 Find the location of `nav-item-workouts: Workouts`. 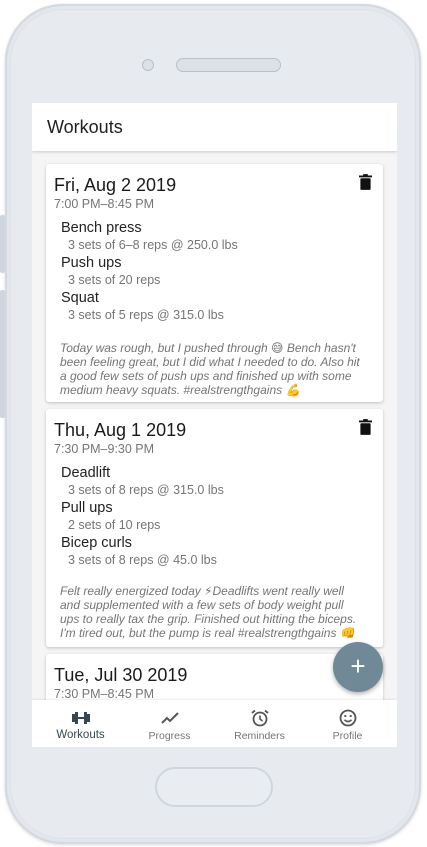

nav-item-workouts: Workouts is located at coordinates (80, 723).